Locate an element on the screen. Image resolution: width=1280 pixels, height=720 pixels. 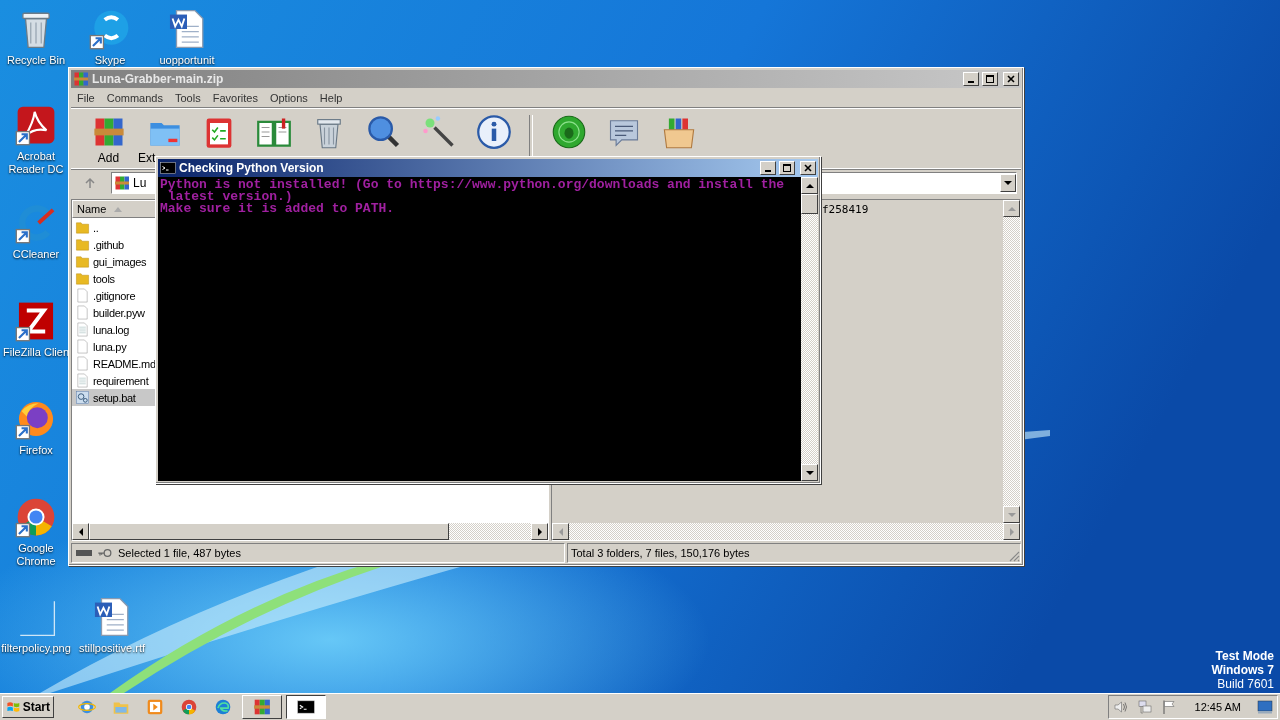
play-icon is located at coordinates (155, 707).